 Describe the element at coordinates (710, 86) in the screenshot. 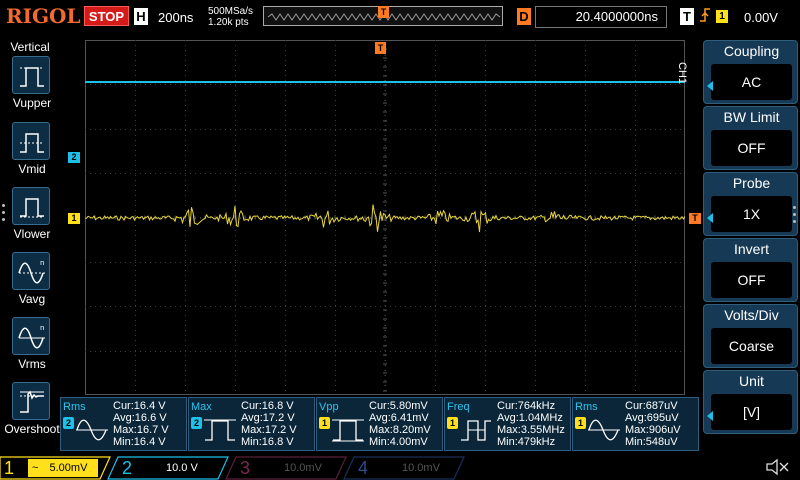

I see `coupling-arrow-icon` at that location.